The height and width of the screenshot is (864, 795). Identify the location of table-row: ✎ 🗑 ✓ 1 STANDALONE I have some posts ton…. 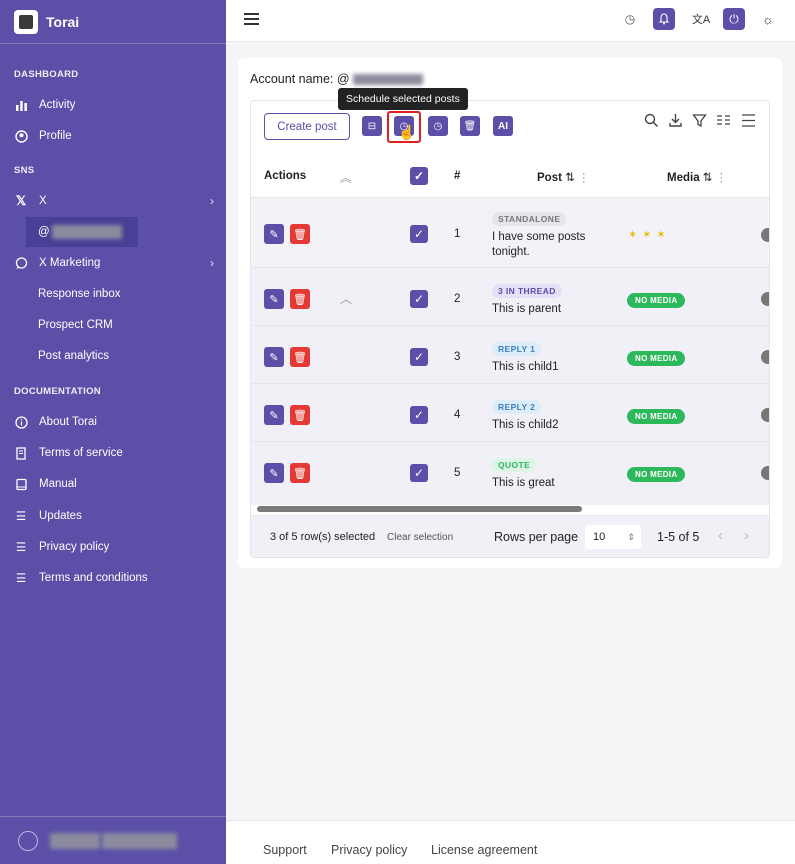
(510, 232).